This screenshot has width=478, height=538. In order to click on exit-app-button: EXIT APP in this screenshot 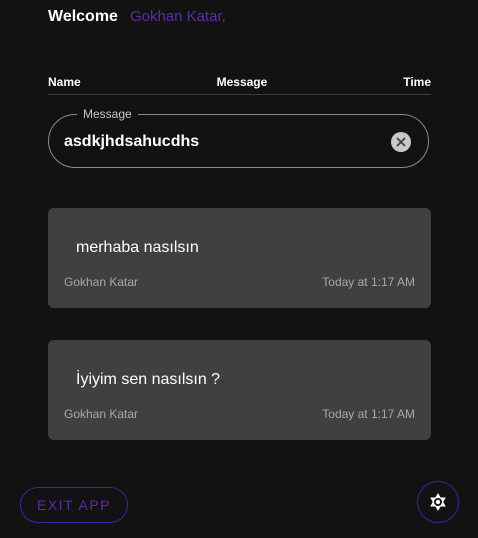, I will do `click(74, 505)`.